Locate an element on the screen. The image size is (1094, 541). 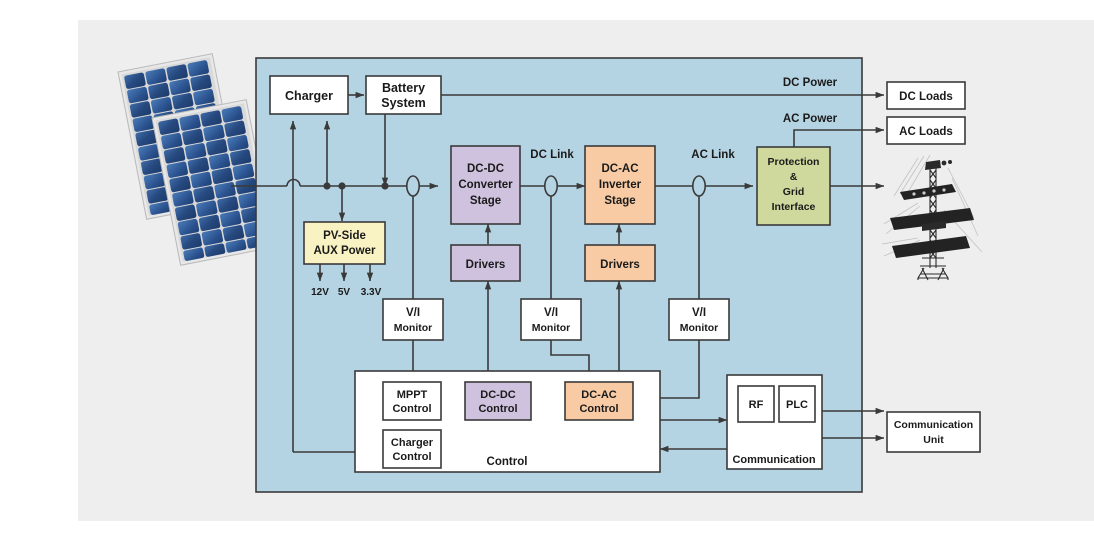
block-drivers-dcdc: Drivers is located at coordinates (485, 263).